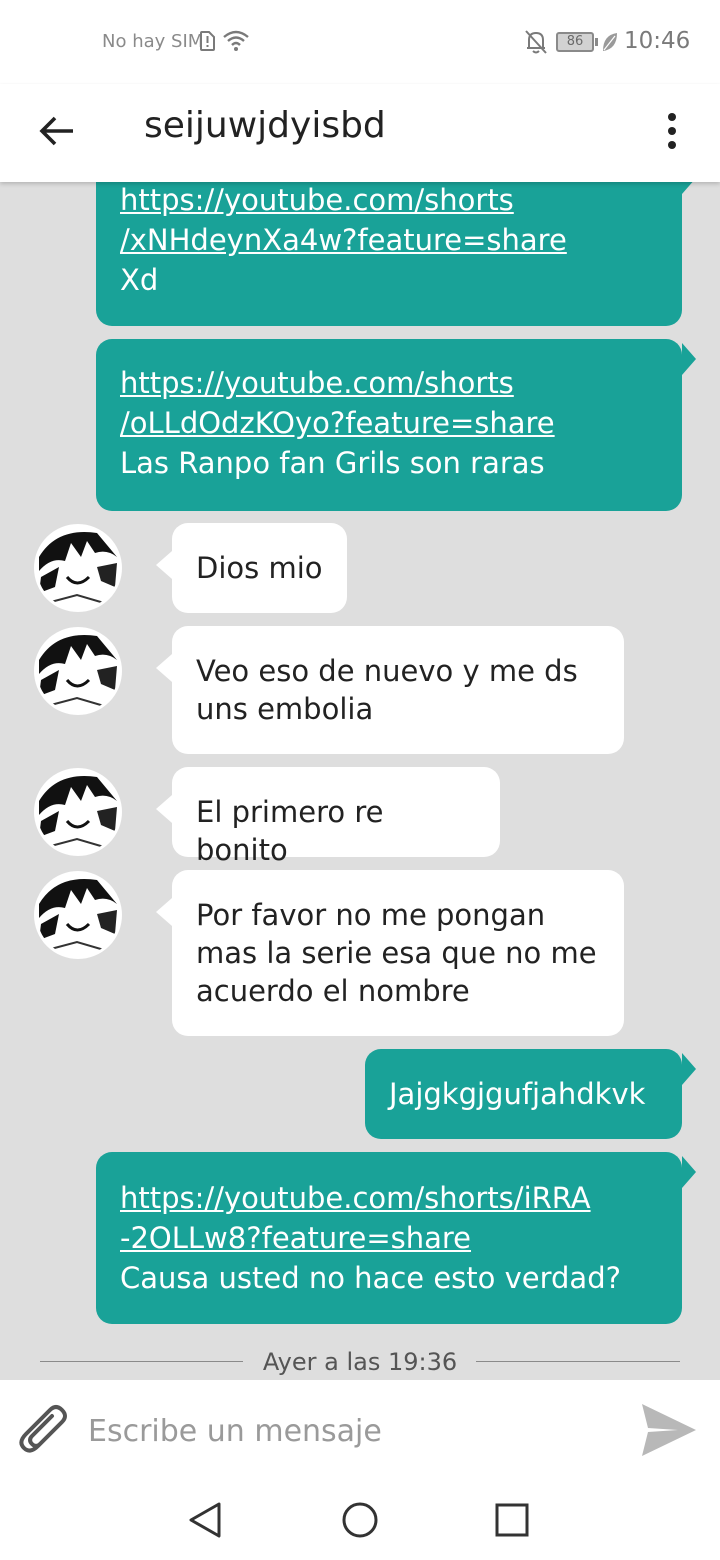  I want to click on message-link: -2OLLw8?feature=share, so click(389, 1238).